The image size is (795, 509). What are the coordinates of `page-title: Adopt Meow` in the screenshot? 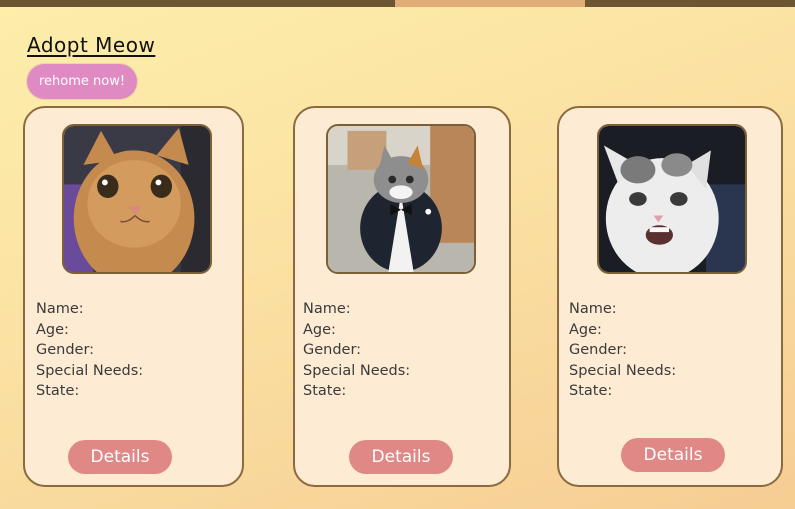 It's located at (91, 45).